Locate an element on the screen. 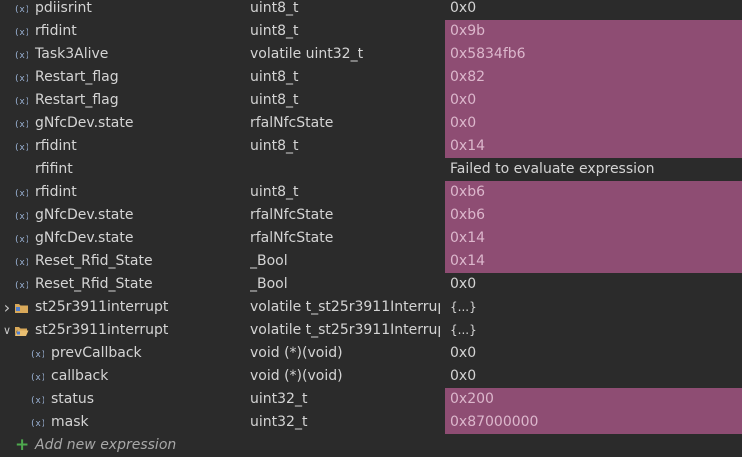 This screenshot has height=457, width=742. expression-name-cell: (x) callback is located at coordinates (122, 376).